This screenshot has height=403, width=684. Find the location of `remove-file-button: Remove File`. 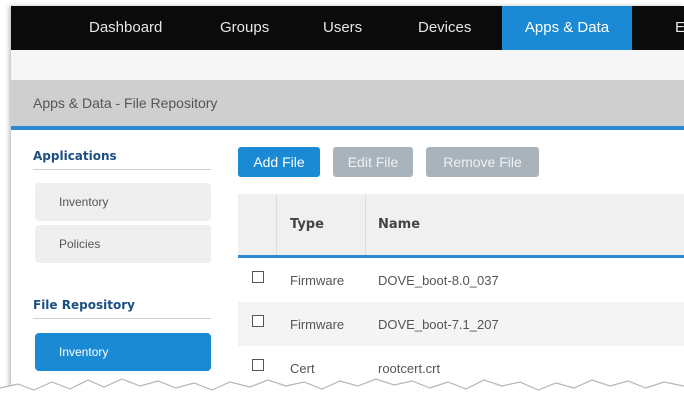

remove-file-button: Remove File is located at coordinates (482, 162).